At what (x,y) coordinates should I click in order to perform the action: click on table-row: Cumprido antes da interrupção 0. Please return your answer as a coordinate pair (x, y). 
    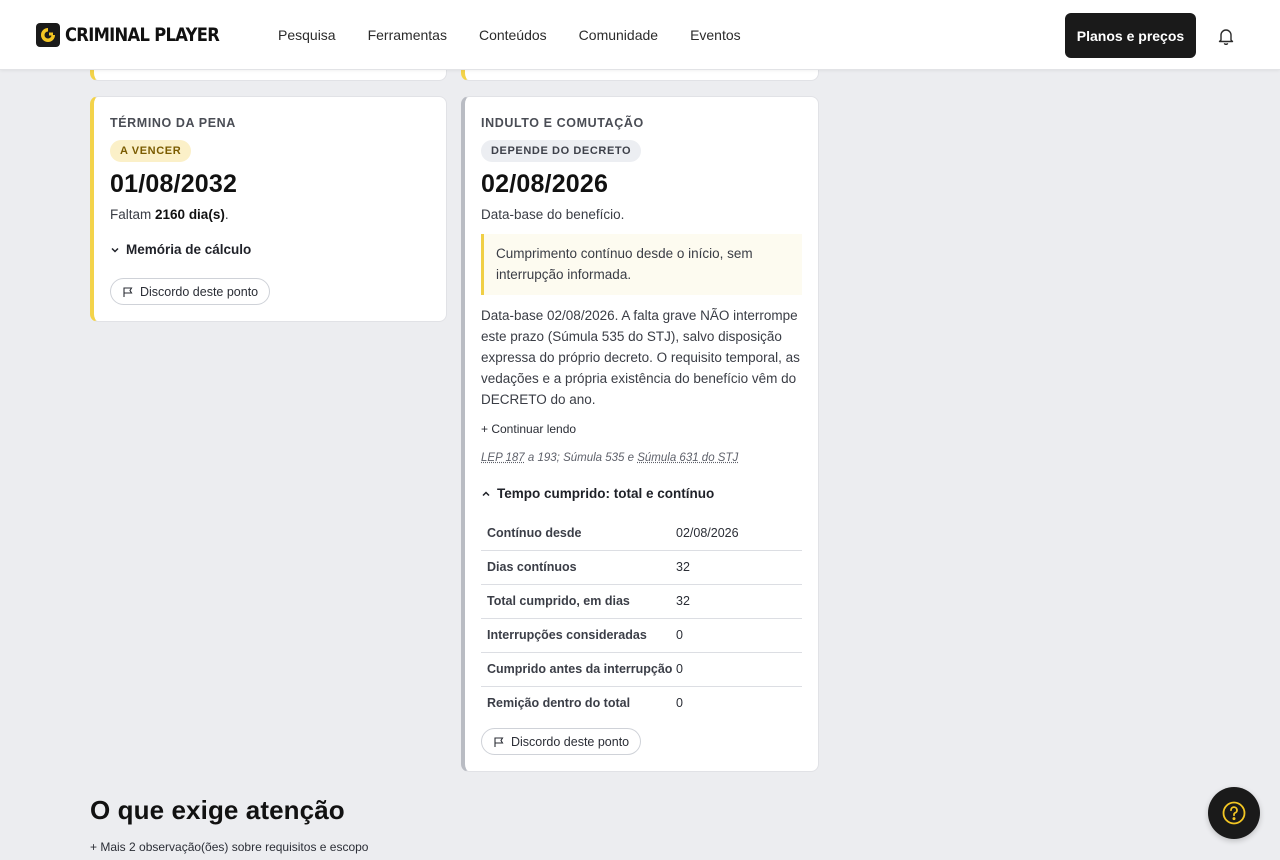
    Looking at the image, I should click on (641, 669).